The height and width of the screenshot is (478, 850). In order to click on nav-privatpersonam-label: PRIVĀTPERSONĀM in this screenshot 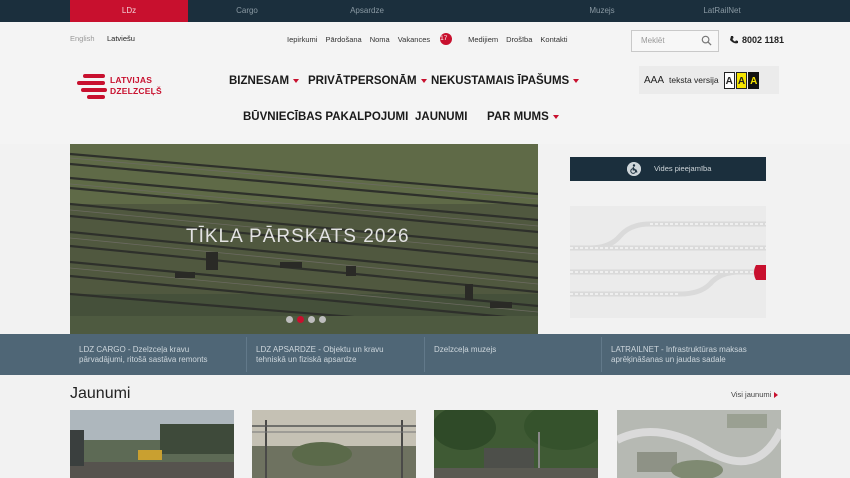, I will do `click(362, 81)`.